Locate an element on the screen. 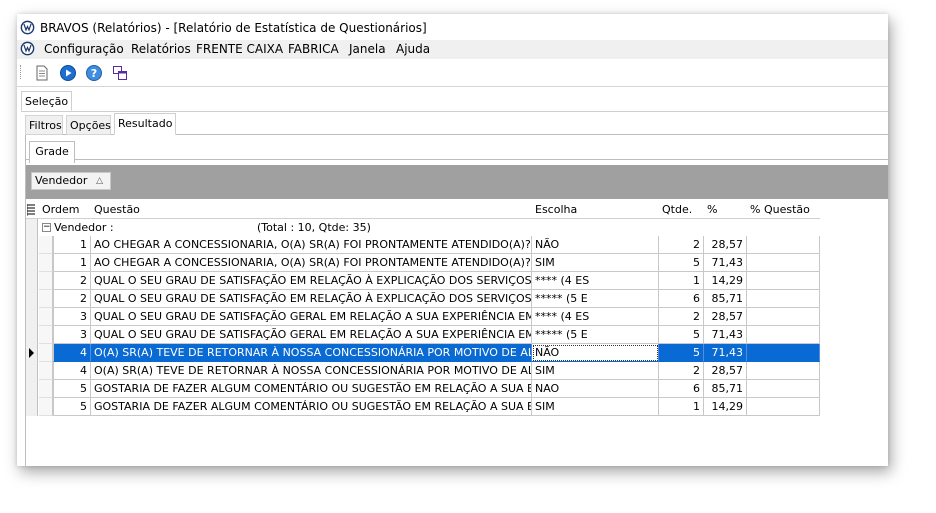 Image resolution: width=936 pixels, height=513 pixels. help-icon: ? is located at coordinates (94, 73).